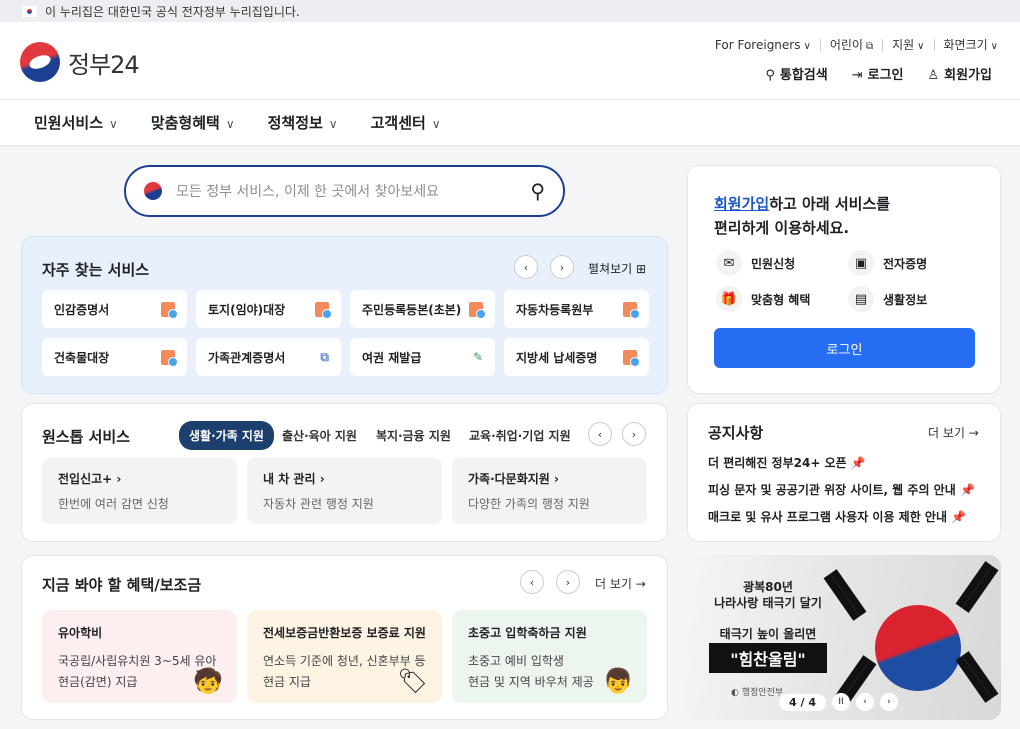 The width and height of the screenshot is (1020, 729). What do you see at coordinates (787, 462) in the screenshot?
I see `notice-item: 더 편리해진 정부24+ 오픈 📌` at bounding box center [787, 462].